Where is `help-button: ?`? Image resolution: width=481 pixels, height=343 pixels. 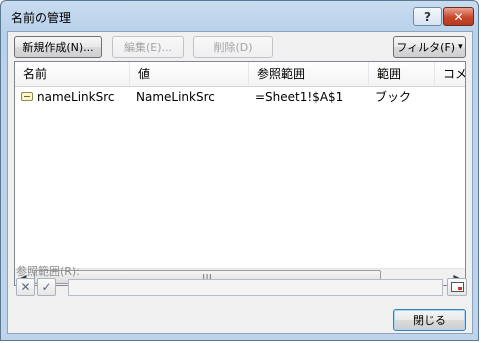 help-button: ? is located at coordinates (427, 16).